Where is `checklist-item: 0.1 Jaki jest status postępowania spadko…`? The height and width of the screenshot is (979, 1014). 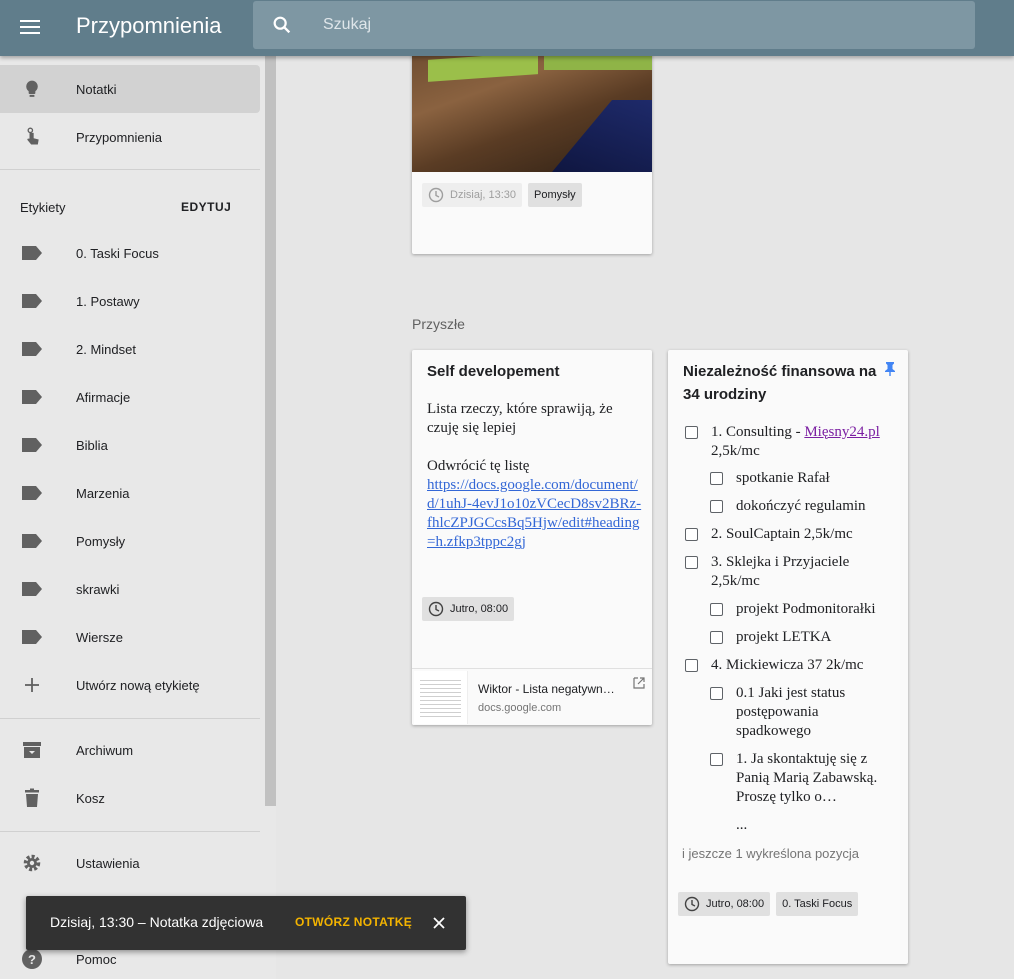
checklist-item: 0.1 Jaki jest status postępowania spadko… is located at coordinates (791, 712).